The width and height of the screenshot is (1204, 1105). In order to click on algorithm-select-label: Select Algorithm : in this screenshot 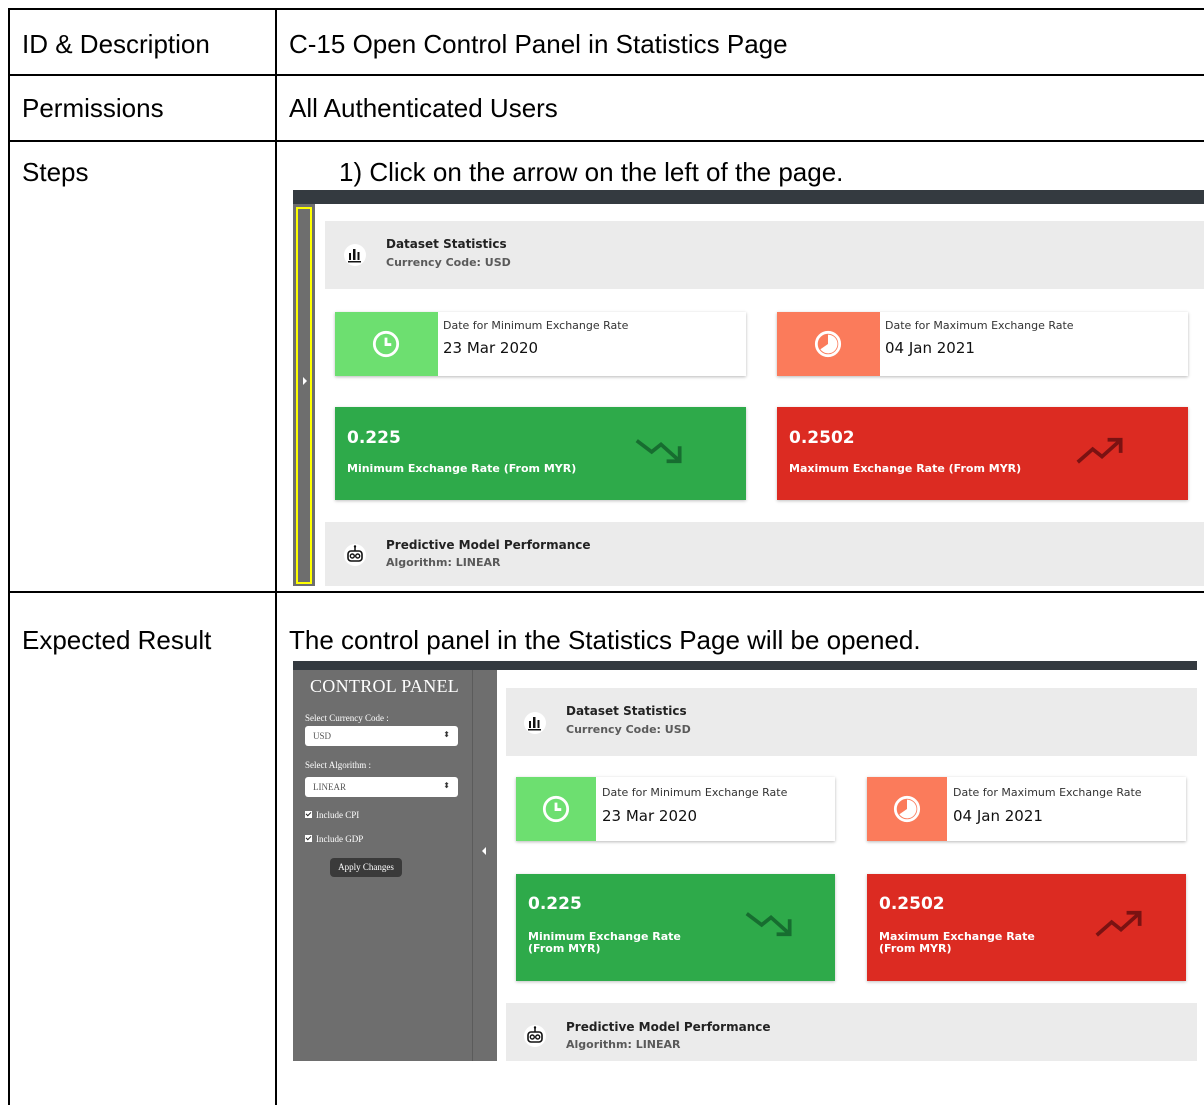, I will do `click(338, 765)`.